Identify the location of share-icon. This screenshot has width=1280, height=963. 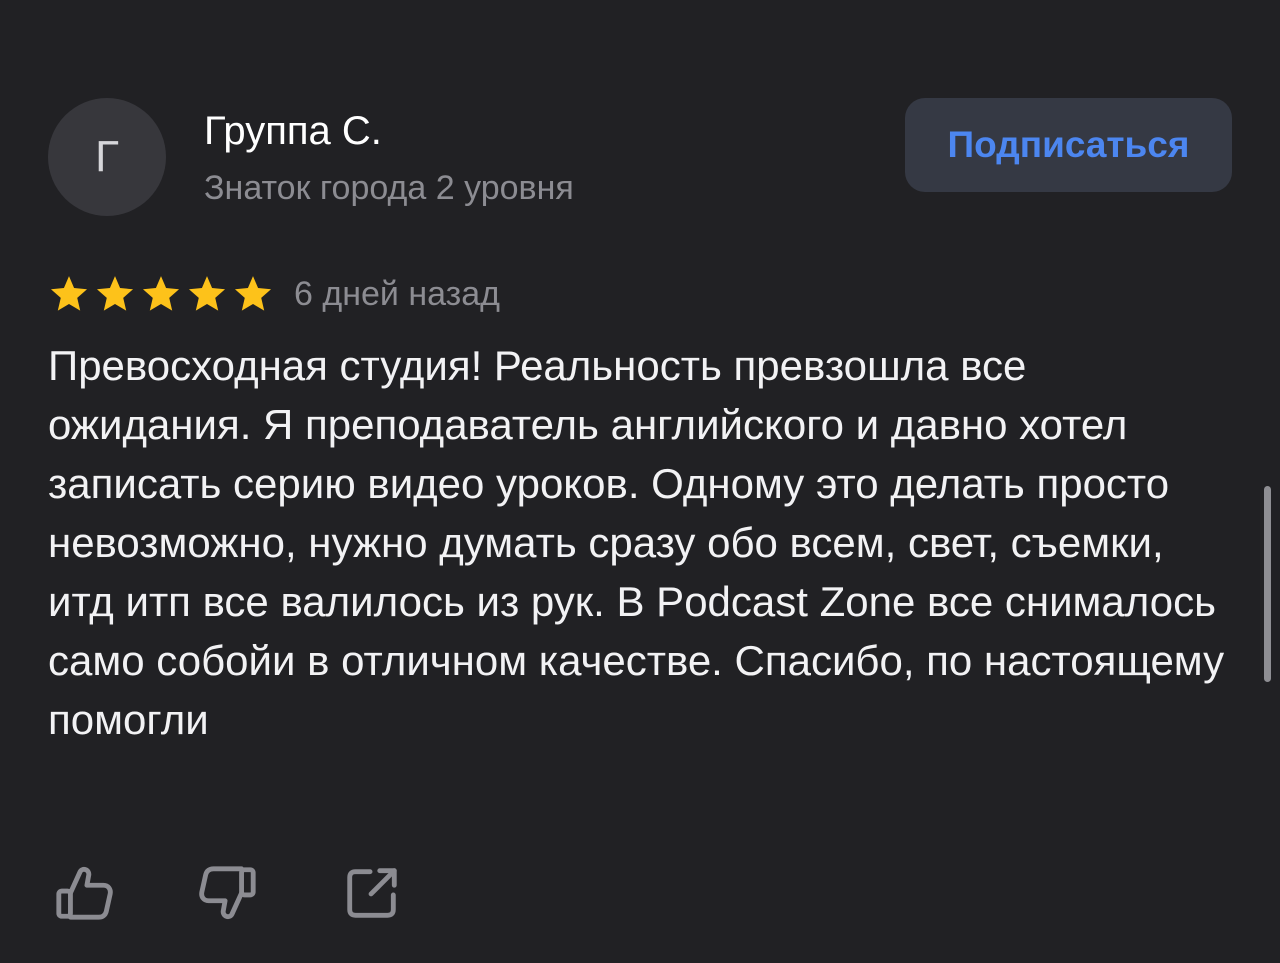
(372, 893).